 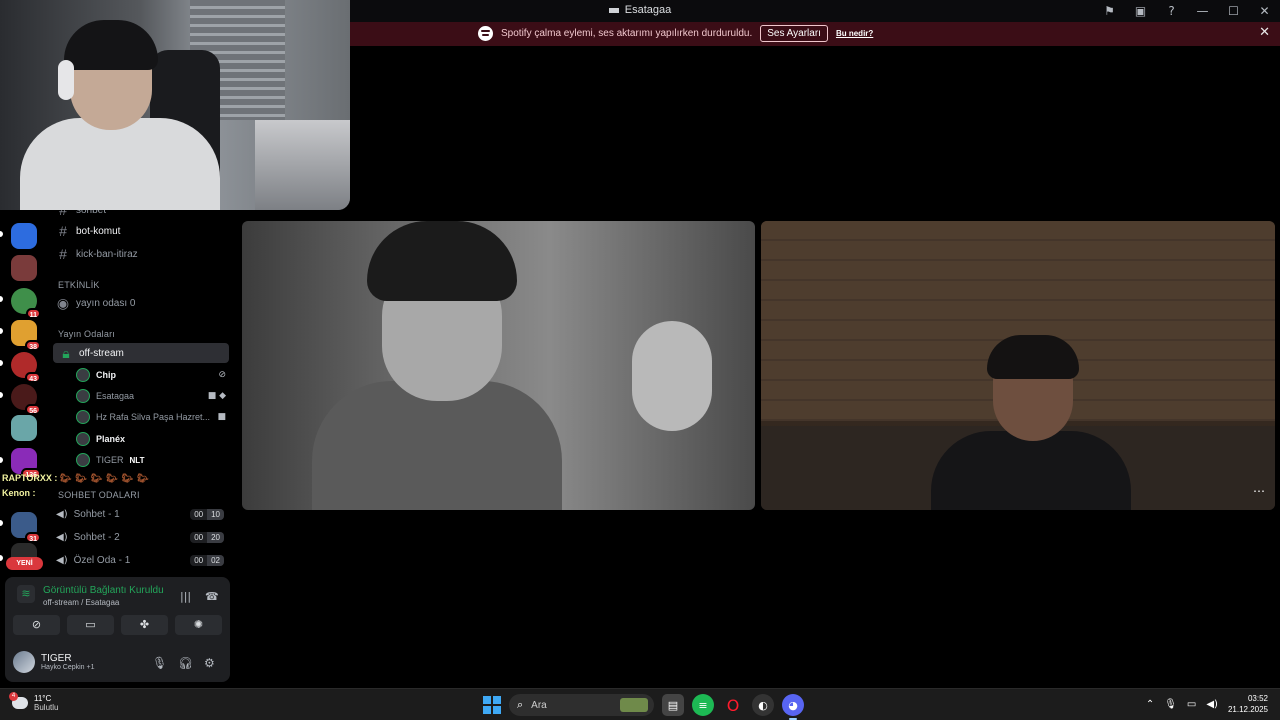 I want to click on noise-suppression-icon: |||, so click(x=185, y=596).